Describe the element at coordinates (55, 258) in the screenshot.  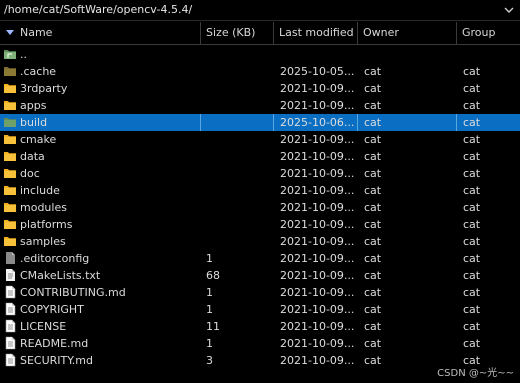
I see `file-name: .editorconfig` at that location.